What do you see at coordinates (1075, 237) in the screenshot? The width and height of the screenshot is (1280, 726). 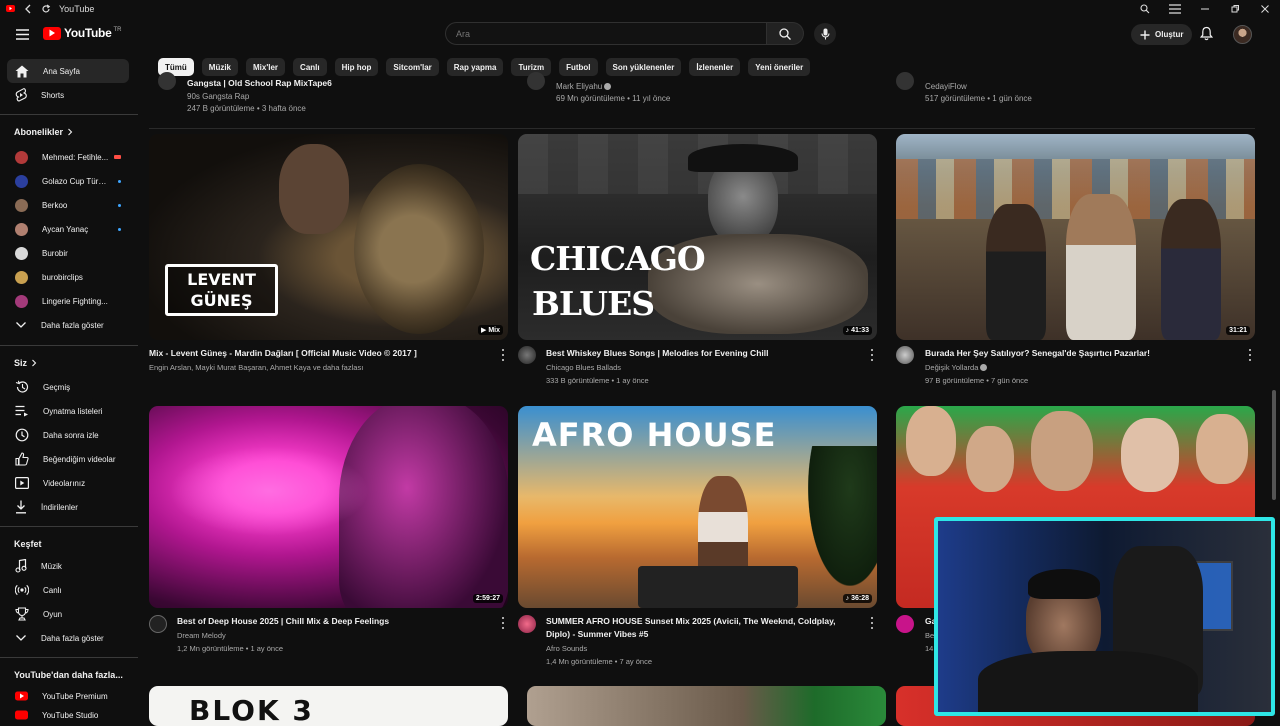 I see `video-thumbnail: 31:21` at bounding box center [1075, 237].